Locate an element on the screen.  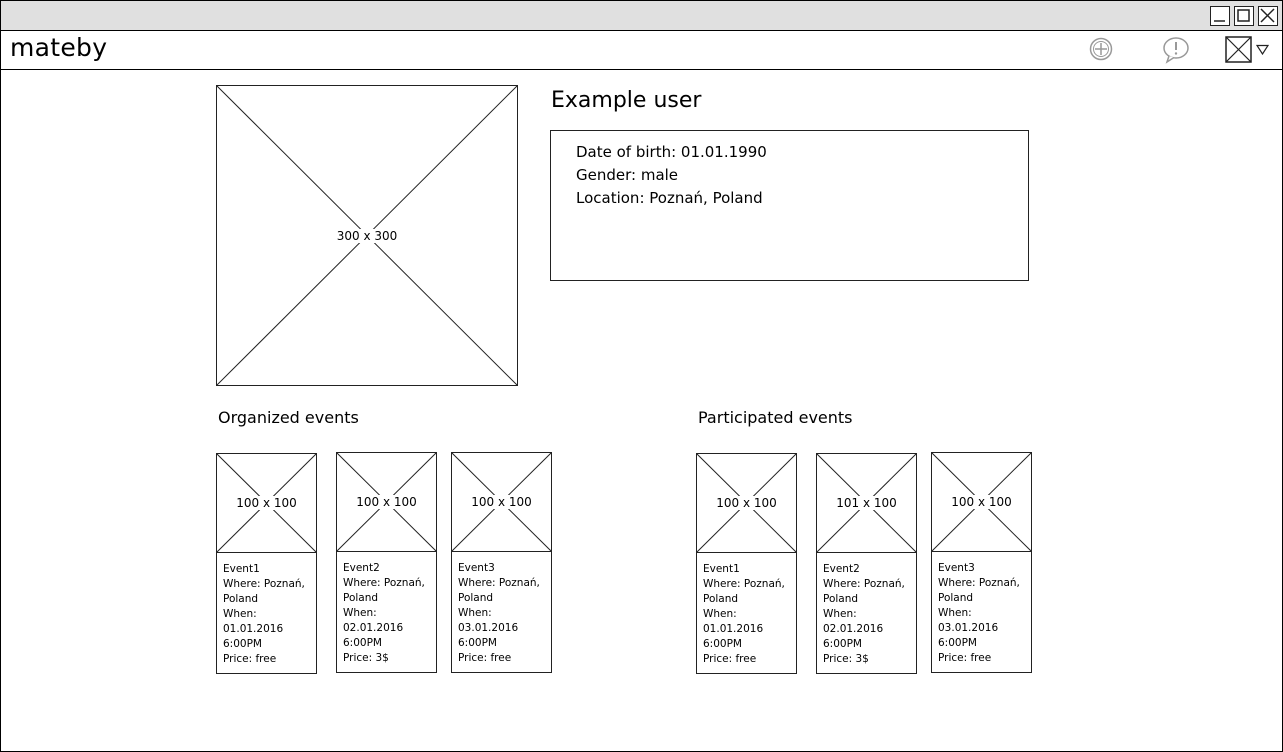
date-of-birth: Date of birth: 01.01.1990 is located at coordinates (671, 152).